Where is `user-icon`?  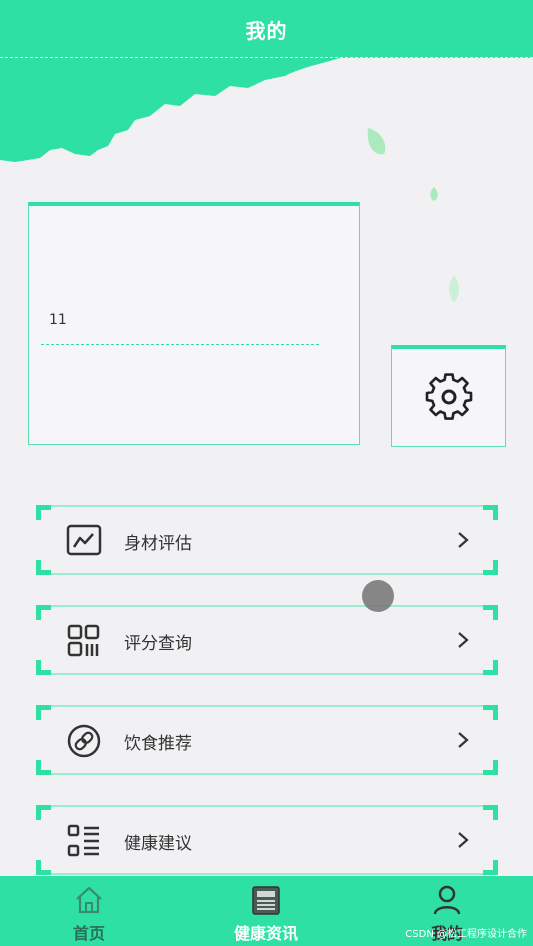
user-icon is located at coordinates (447, 900).